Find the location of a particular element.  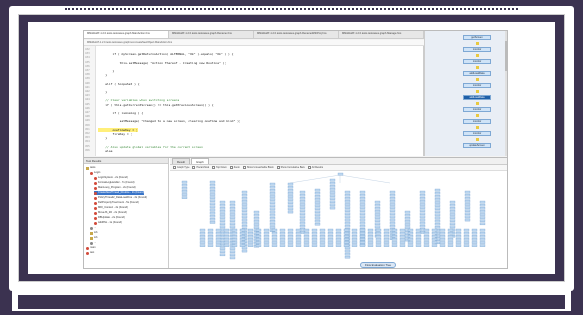

tree-item: MoveJS_2D - 2s (Found) is located at coordinates (110, 213).